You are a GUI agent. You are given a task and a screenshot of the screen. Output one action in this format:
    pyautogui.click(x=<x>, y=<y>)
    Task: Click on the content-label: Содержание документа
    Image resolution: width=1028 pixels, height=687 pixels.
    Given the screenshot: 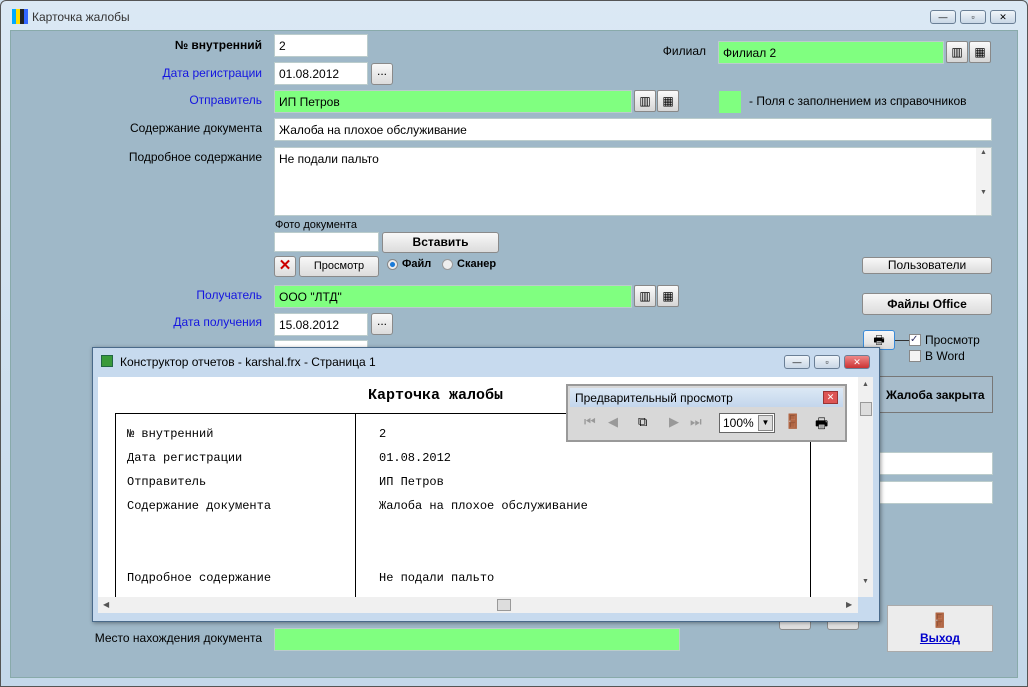 What is the action you would take?
    pyautogui.click(x=196, y=128)
    